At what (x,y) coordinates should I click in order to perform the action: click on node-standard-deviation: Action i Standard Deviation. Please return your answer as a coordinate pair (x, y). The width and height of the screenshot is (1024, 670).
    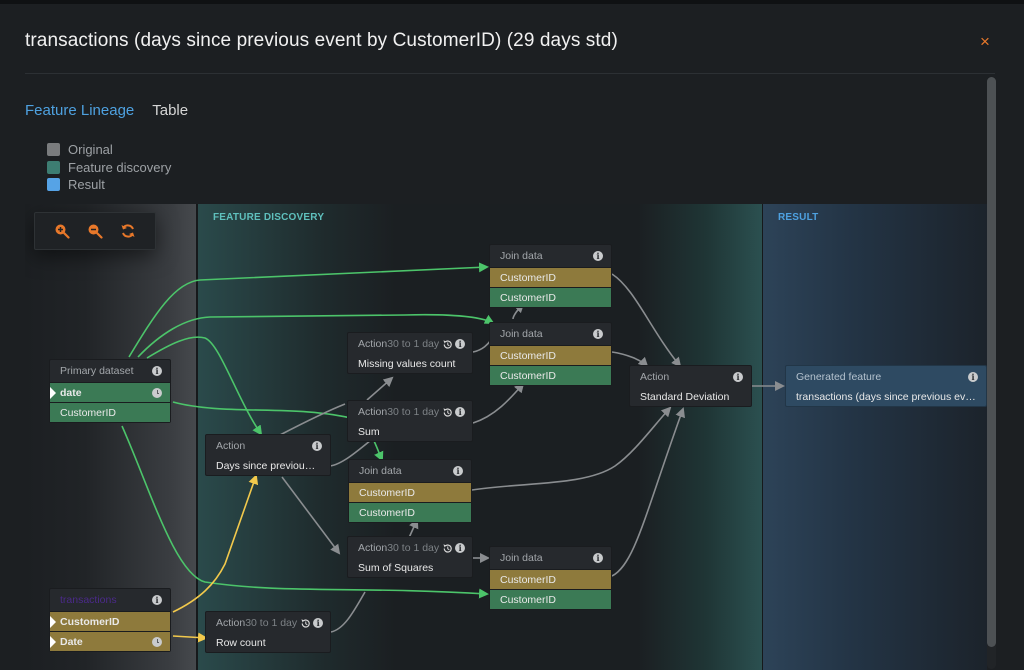
    Looking at the image, I should click on (690, 386).